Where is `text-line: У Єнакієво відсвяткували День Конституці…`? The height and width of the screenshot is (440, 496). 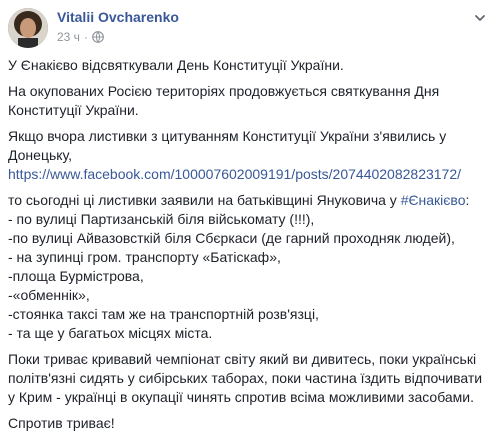
text-line: У Єнакієво відсвяткували День Конституці… is located at coordinates (176, 65).